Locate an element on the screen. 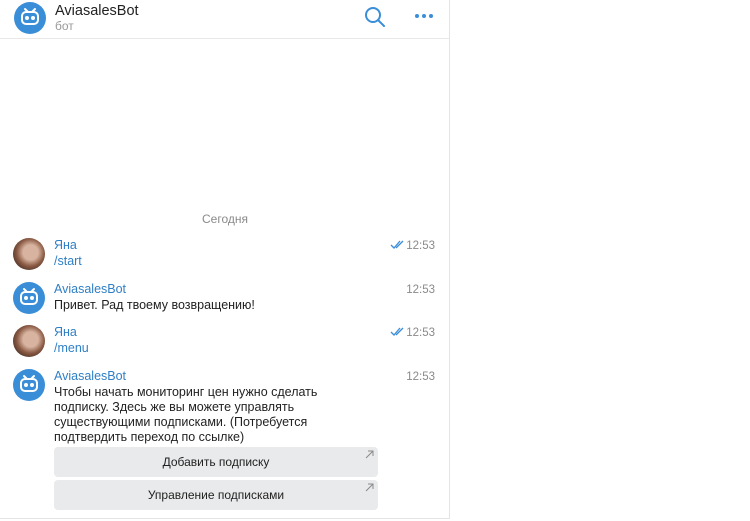 The height and width of the screenshot is (521, 750). button-label: Добавить подписку is located at coordinates (216, 462).